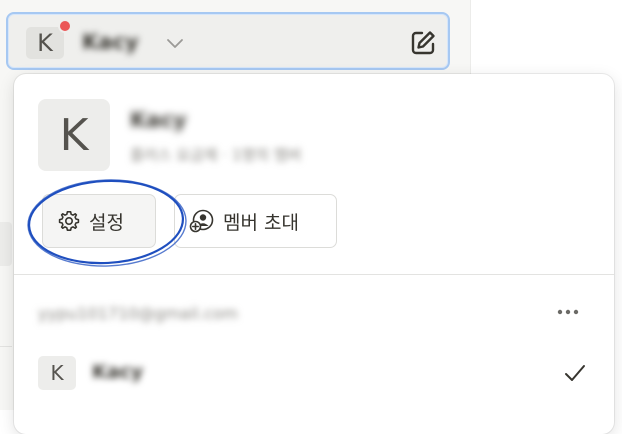 The height and width of the screenshot is (434, 622). I want to click on account-email: yypu101710@gmail.com, so click(138, 313).